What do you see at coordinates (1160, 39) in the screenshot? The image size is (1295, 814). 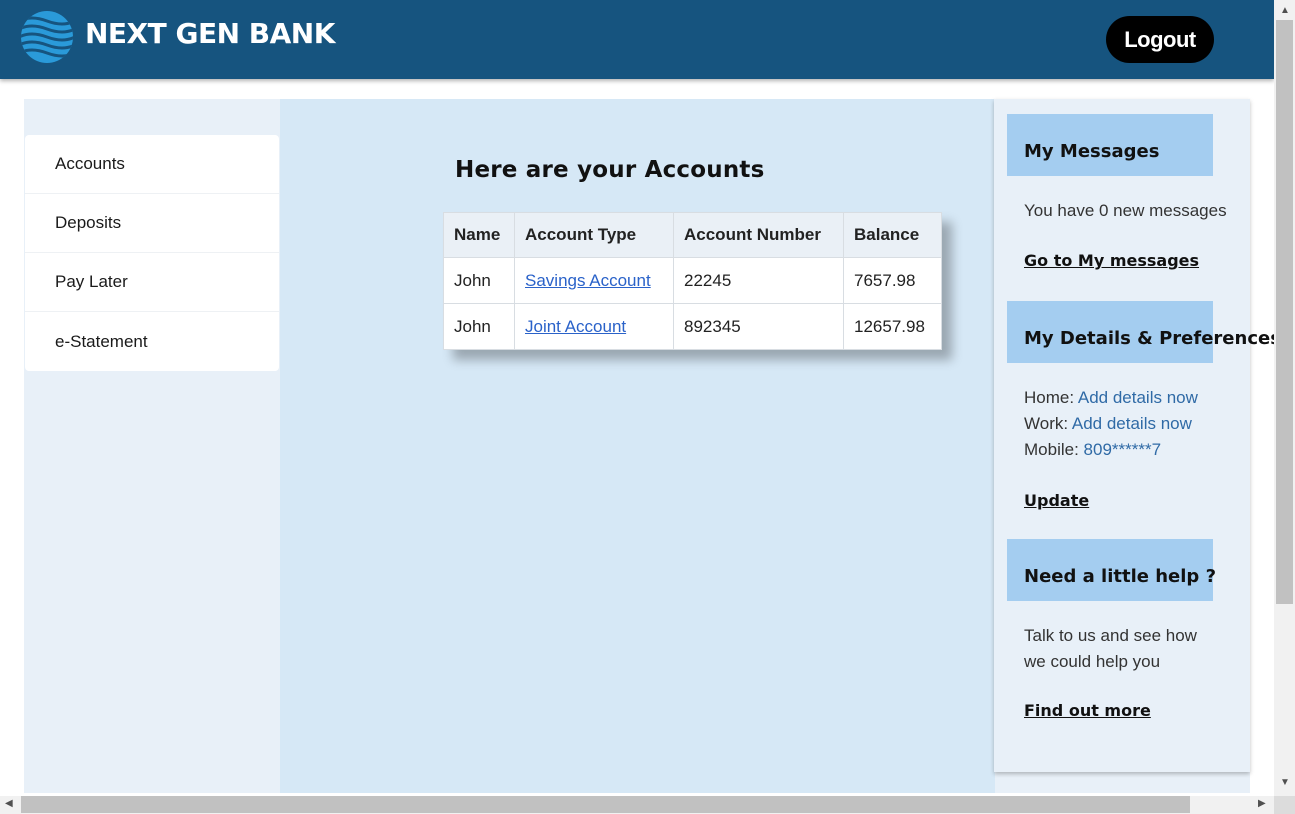 I see `logout-button: Logout` at bounding box center [1160, 39].